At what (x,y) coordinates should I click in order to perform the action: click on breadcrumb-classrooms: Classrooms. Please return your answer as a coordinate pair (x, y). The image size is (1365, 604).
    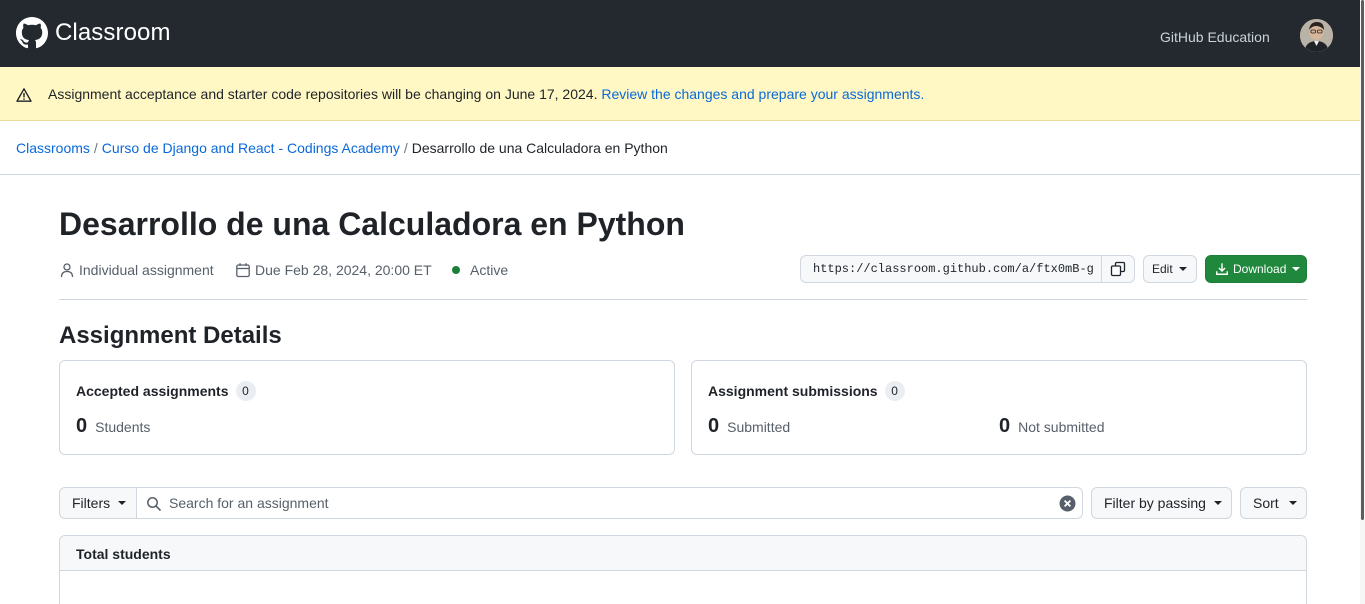
    Looking at the image, I should click on (53, 148).